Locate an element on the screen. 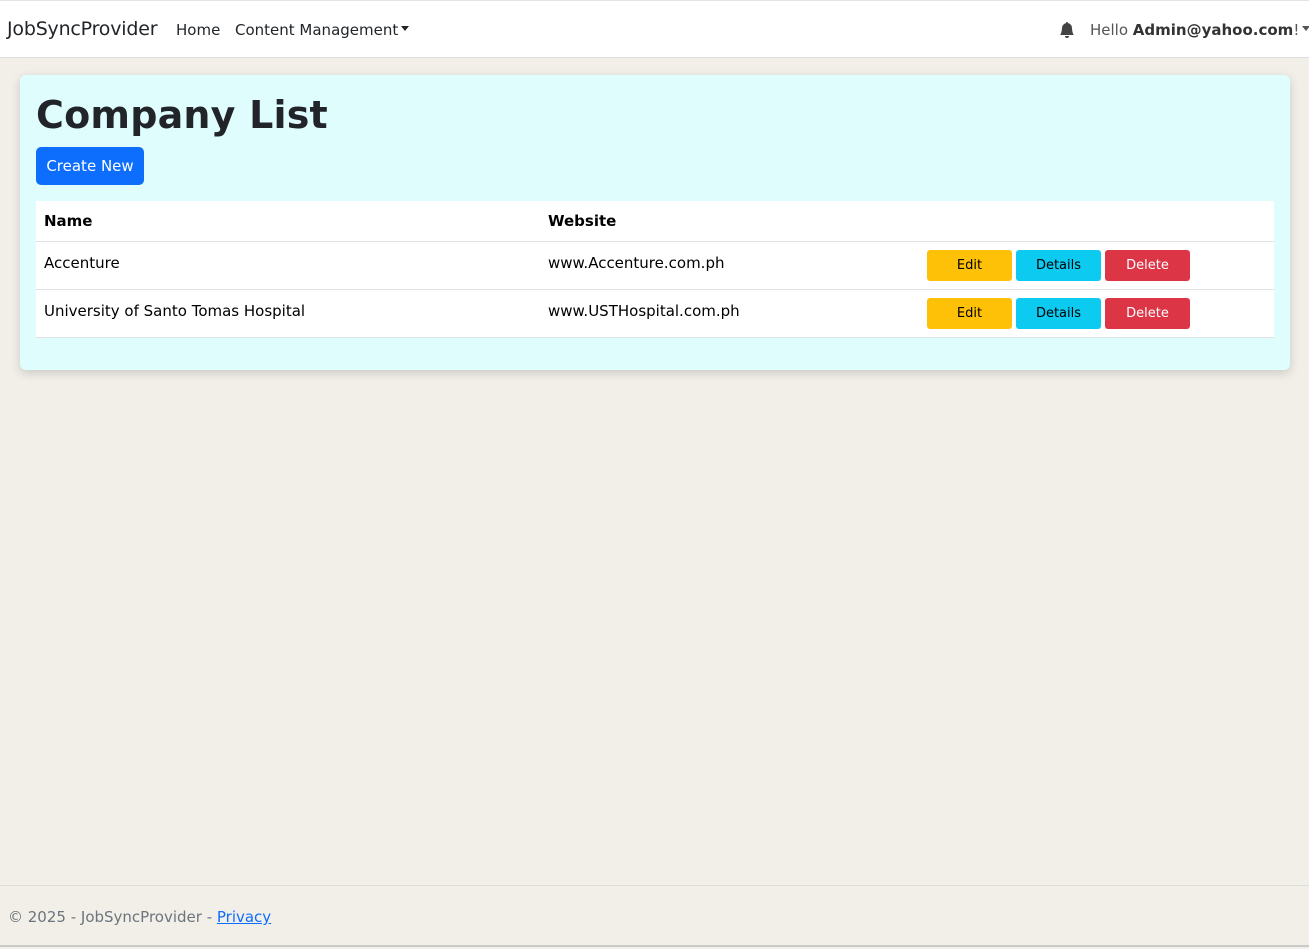 The image size is (1309, 949). user-email: Admin@yahoo.com is located at coordinates (1213, 30).